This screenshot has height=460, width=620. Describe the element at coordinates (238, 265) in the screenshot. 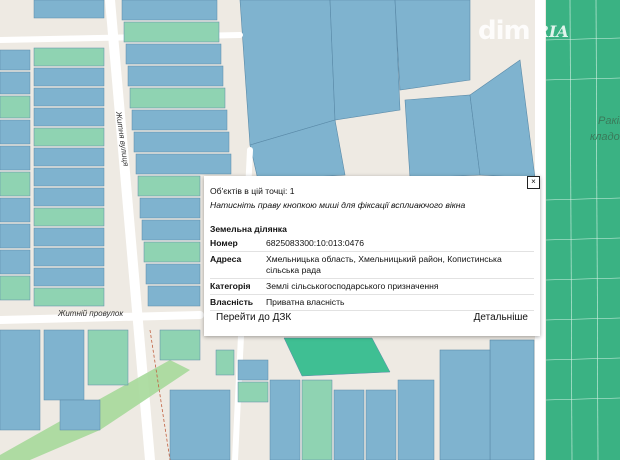

I see `property-key: Адреса` at that location.